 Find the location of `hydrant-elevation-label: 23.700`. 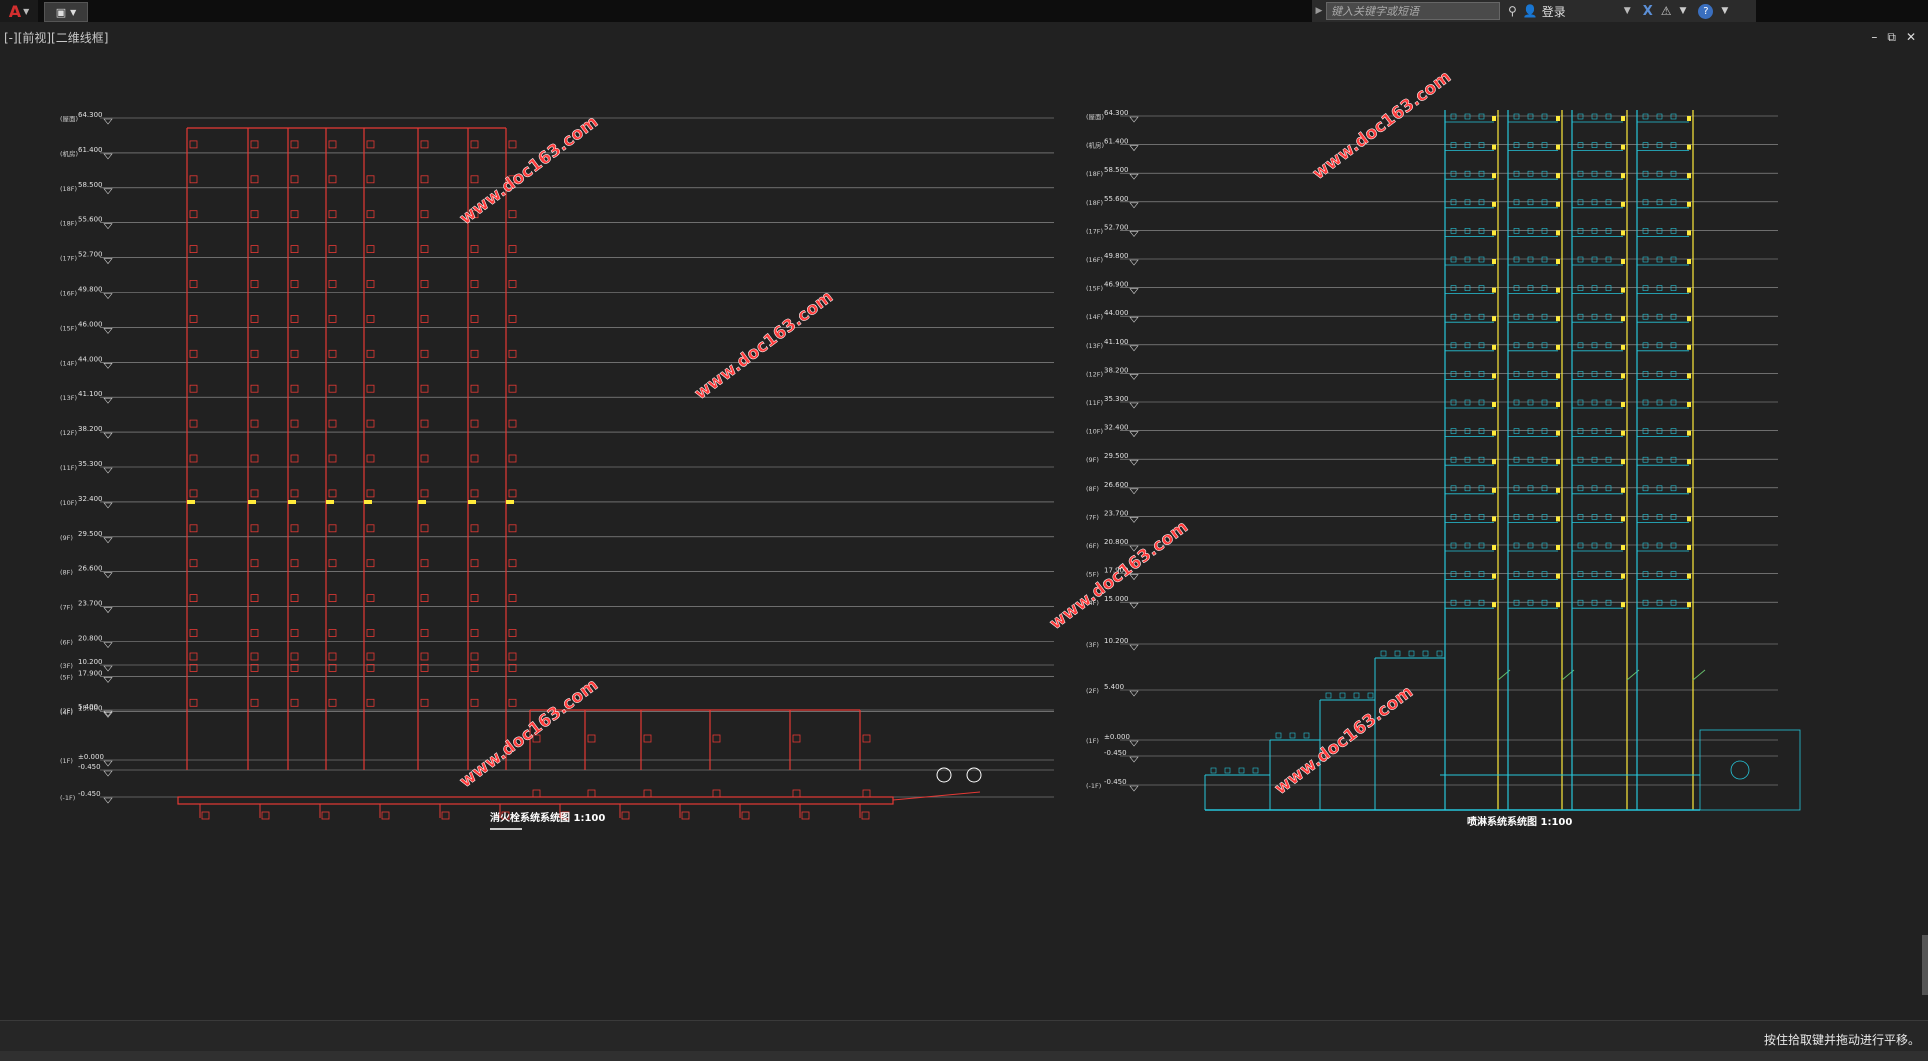

hydrant-elevation-label: 23.700 is located at coordinates (90, 604).